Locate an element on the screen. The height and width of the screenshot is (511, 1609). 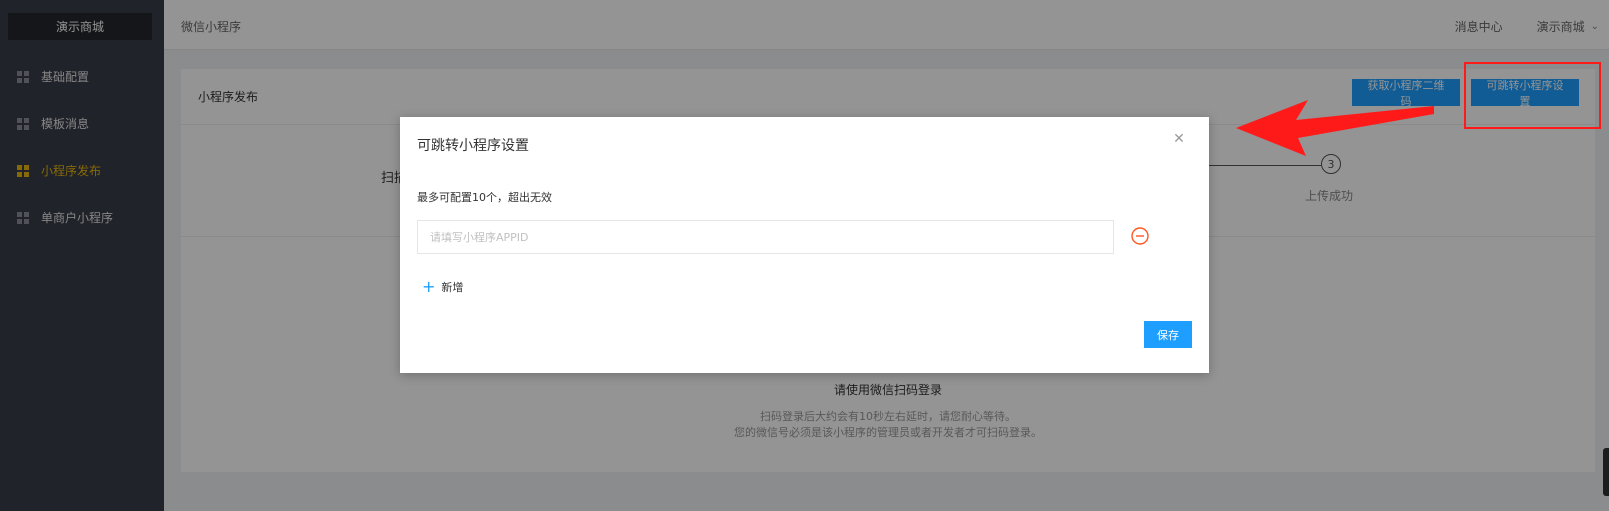
close-icon: ✕ is located at coordinates (1179, 139).